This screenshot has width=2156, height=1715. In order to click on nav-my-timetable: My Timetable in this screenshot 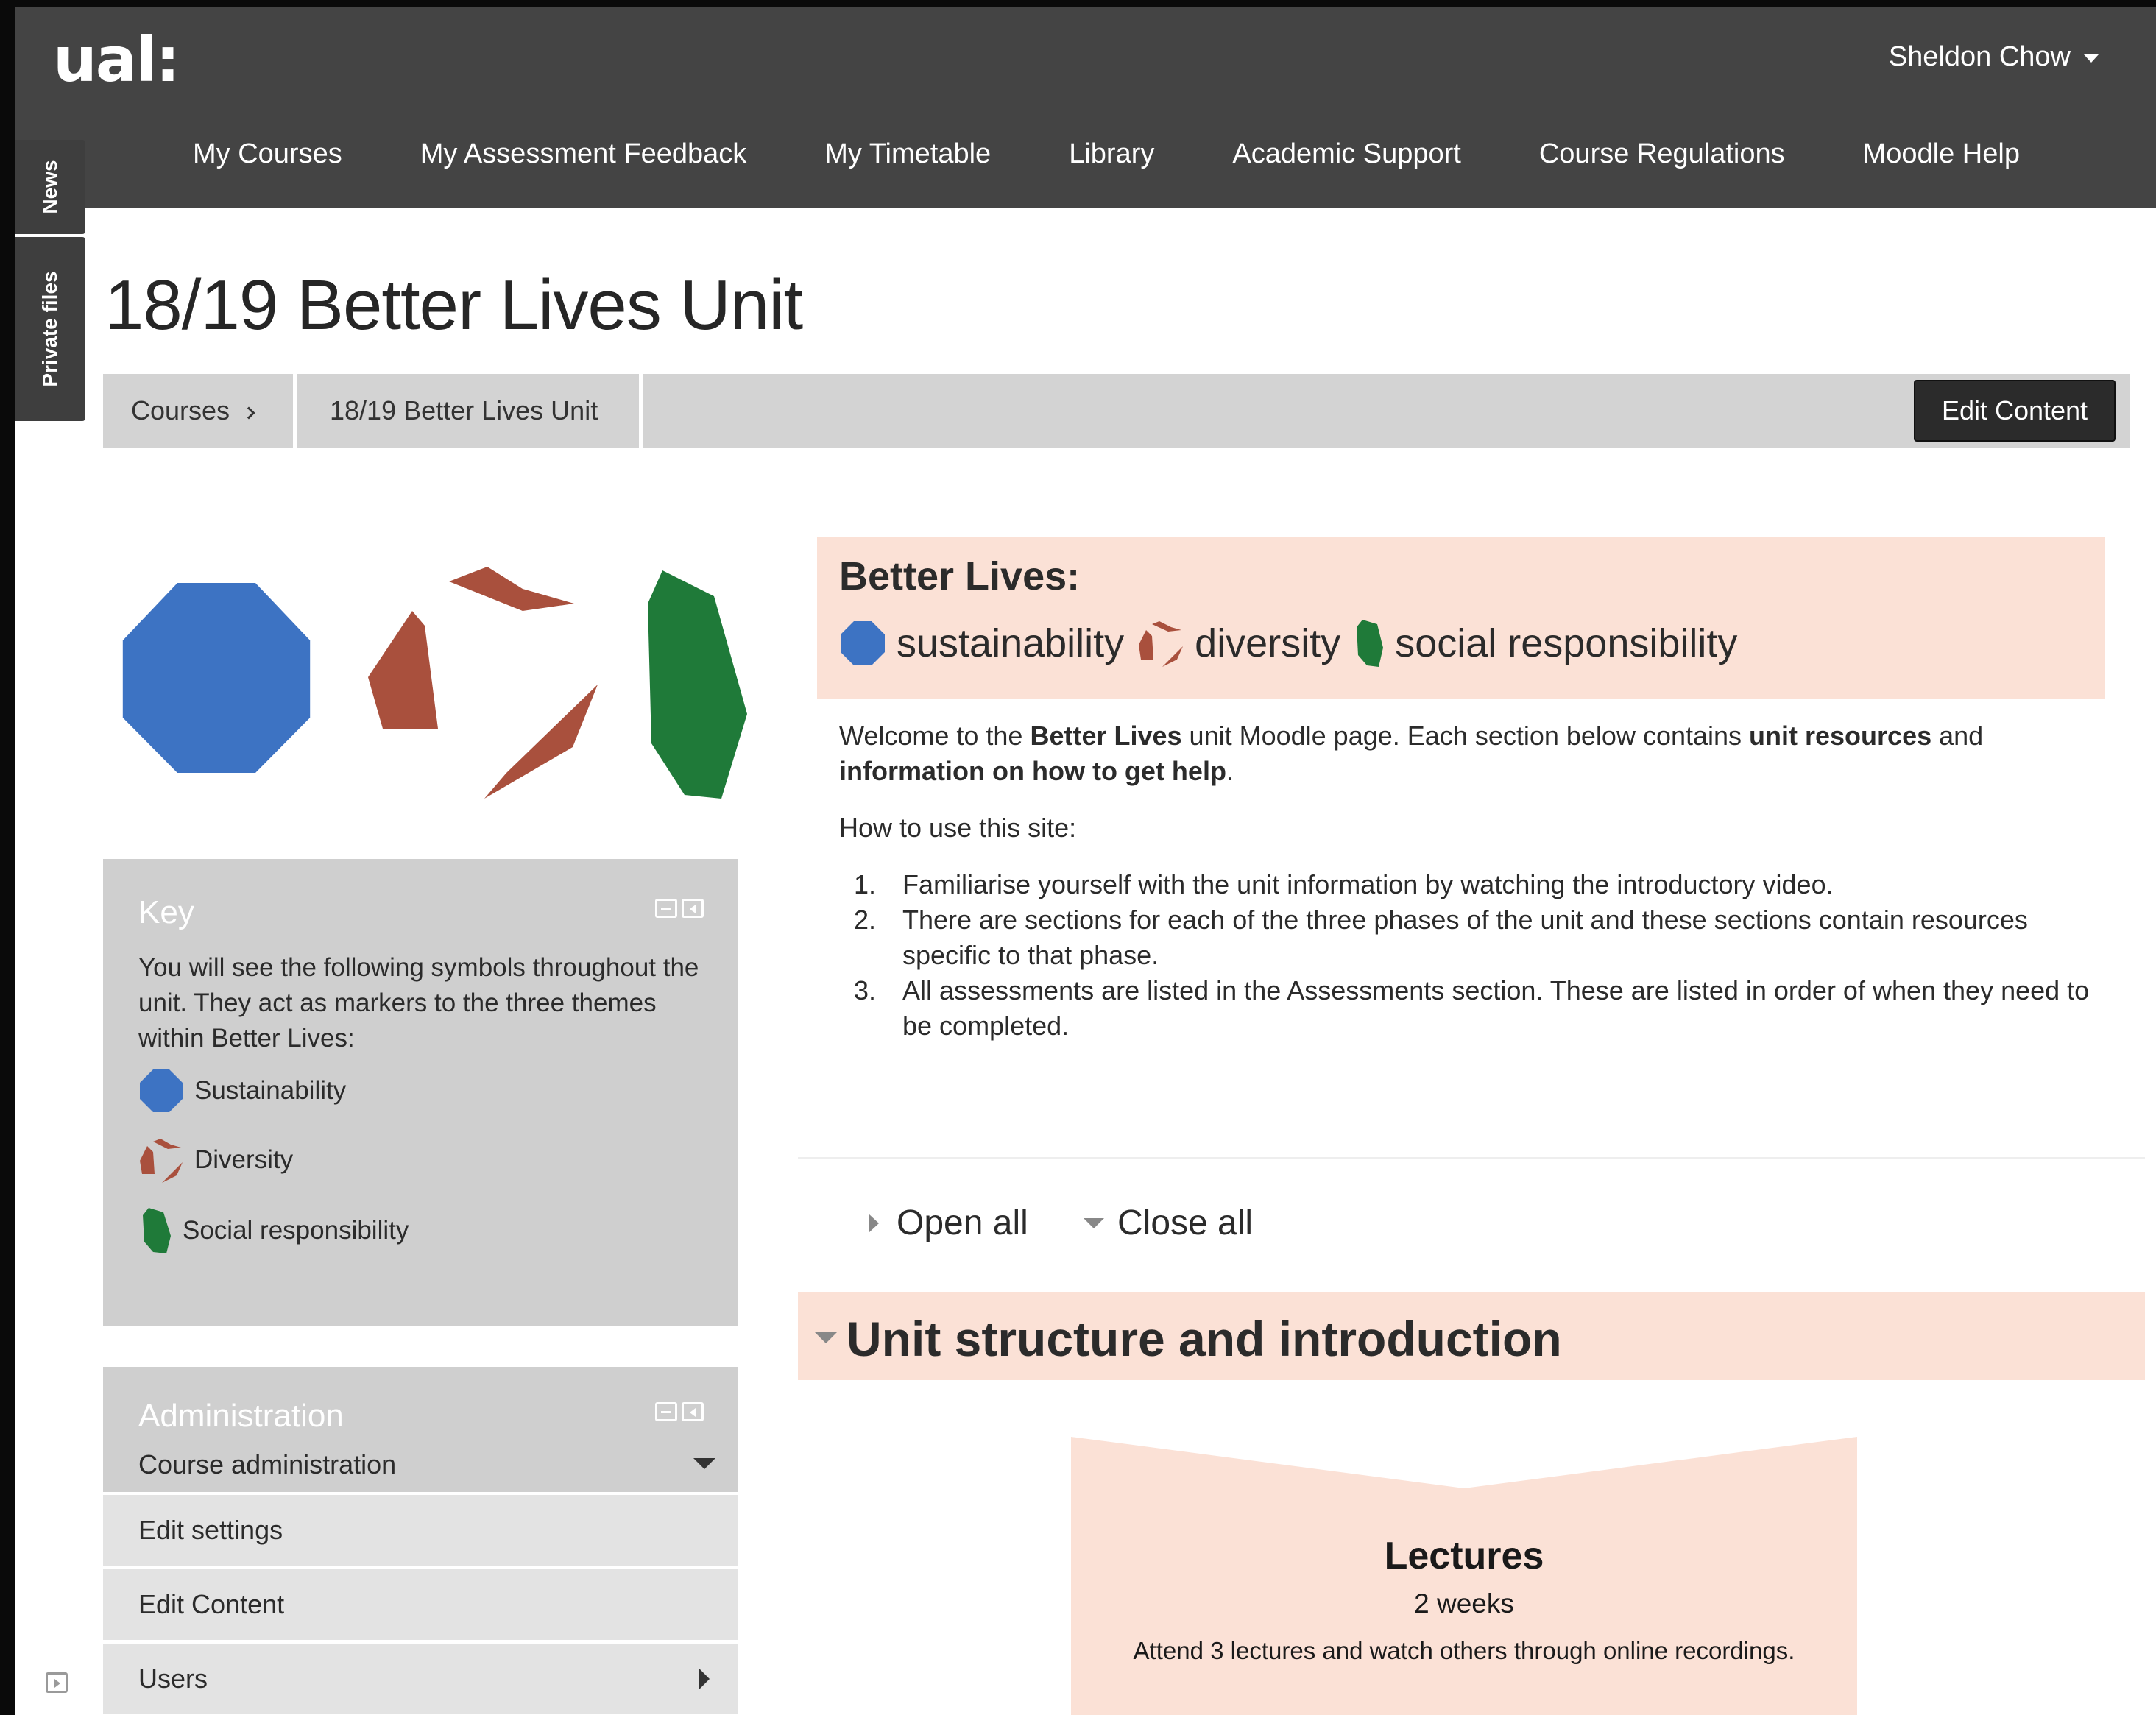, I will do `click(907, 154)`.